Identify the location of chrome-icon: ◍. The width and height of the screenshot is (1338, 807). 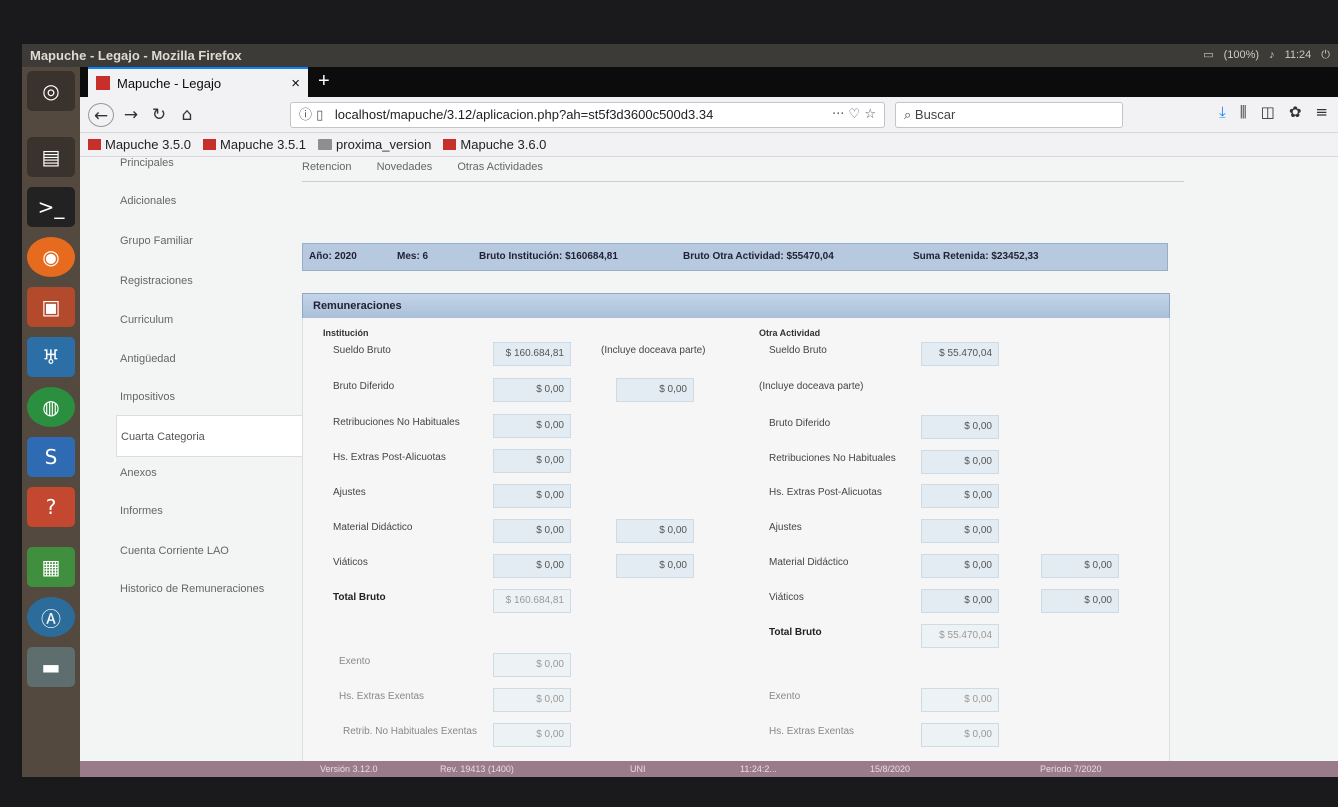
(51, 407).